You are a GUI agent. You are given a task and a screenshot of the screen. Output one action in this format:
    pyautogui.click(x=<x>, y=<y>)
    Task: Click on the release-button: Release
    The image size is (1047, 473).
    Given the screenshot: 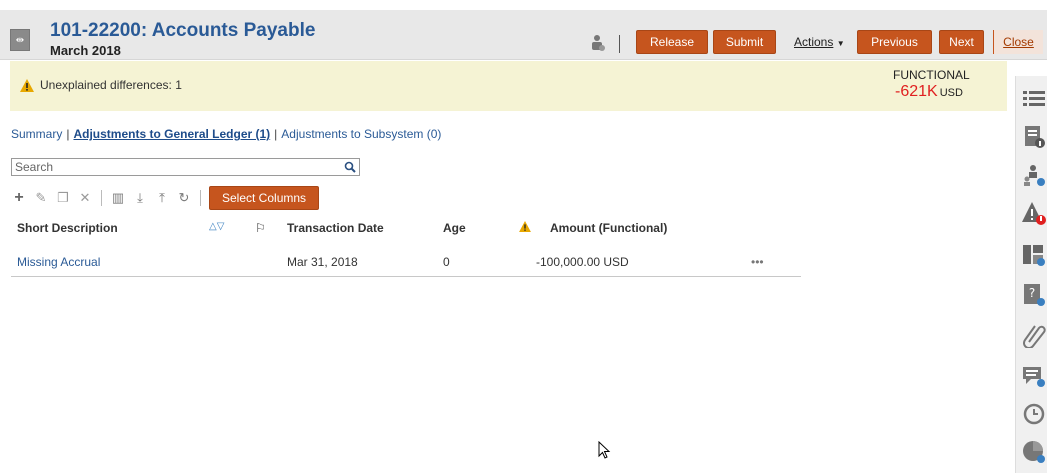 What is the action you would take?
    pyautogui.click(x=672, y=42)
    